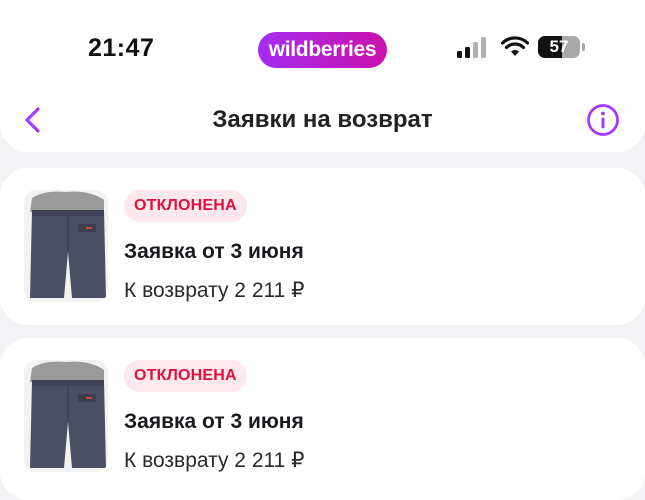  What do you see at coordinates (121, 48) in the screenshot?
I see `status-time: 21:47` at bounding box center [121, 48].